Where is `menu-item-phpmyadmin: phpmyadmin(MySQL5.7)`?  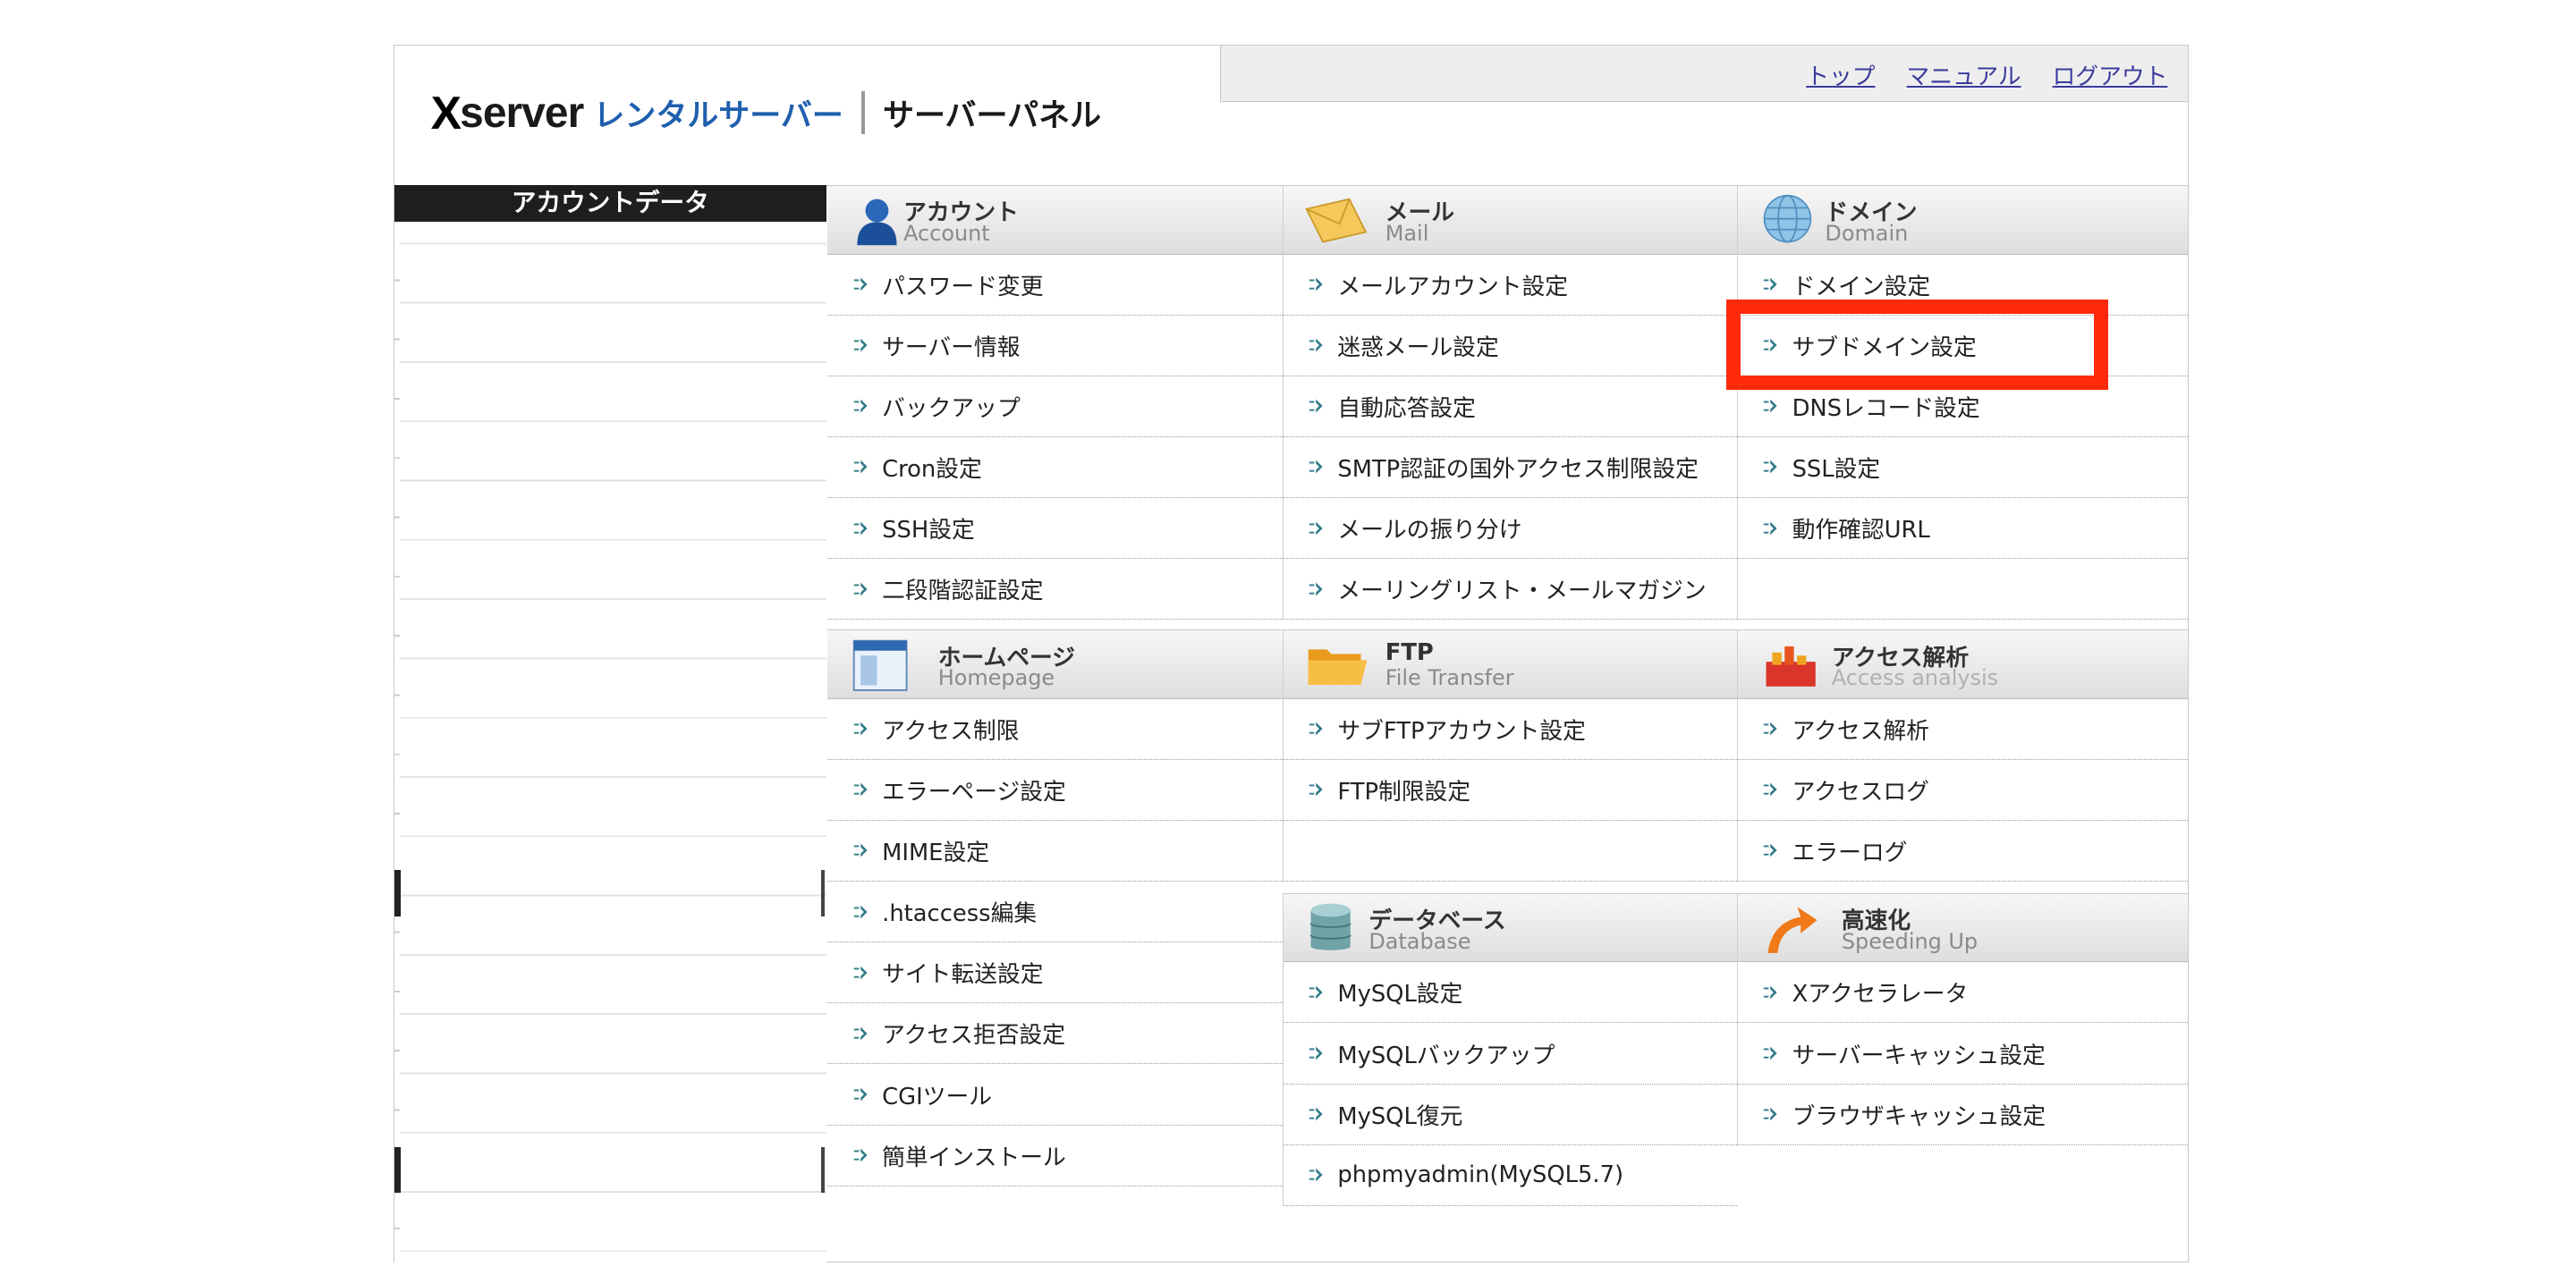
menu-item-phpmyadmin: phpmyadmin(MySQL5.7) is located at coordinates (1510, 1175).